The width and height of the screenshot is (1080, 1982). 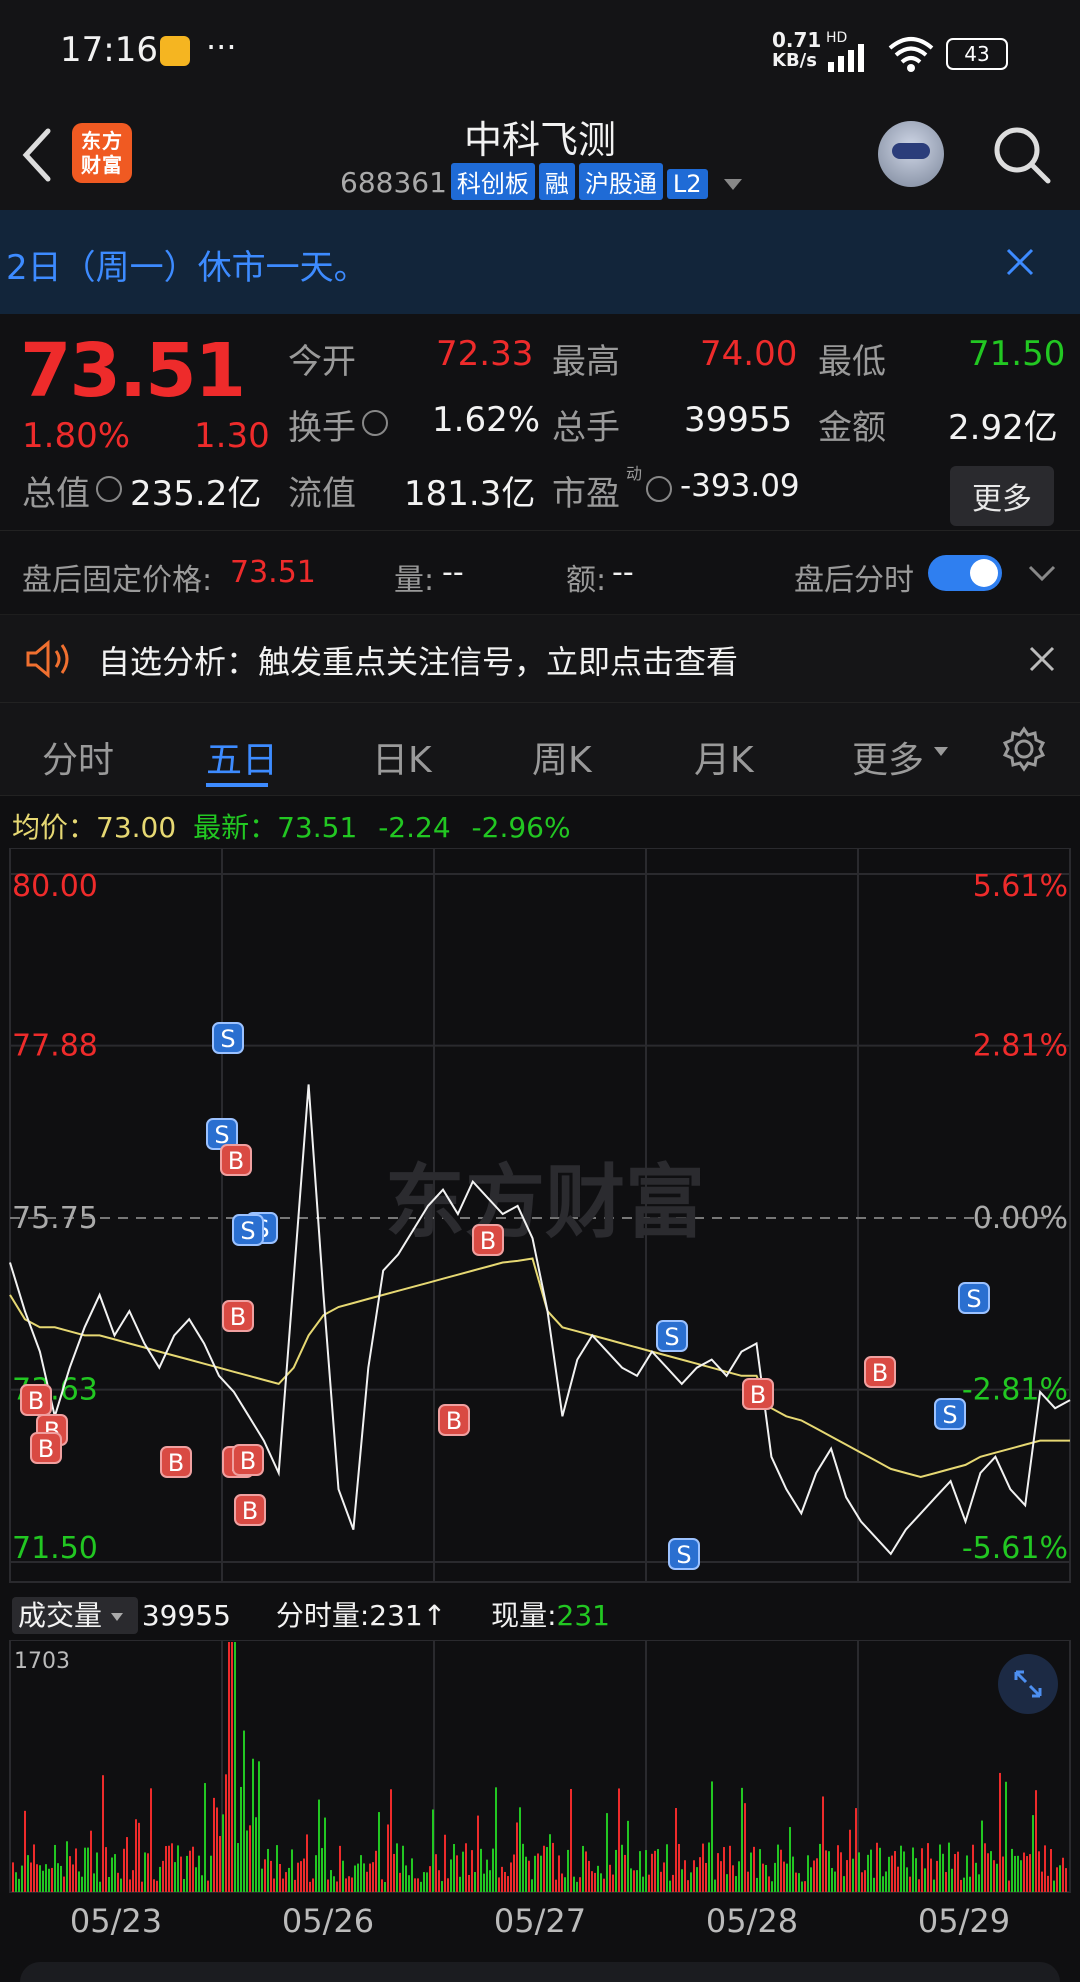 What do you see at coordinates (541, 181) in the screenshot?
I see `stock-code-row: 688361 科创板融沪股通 L2` at bounding box center [541, 181].